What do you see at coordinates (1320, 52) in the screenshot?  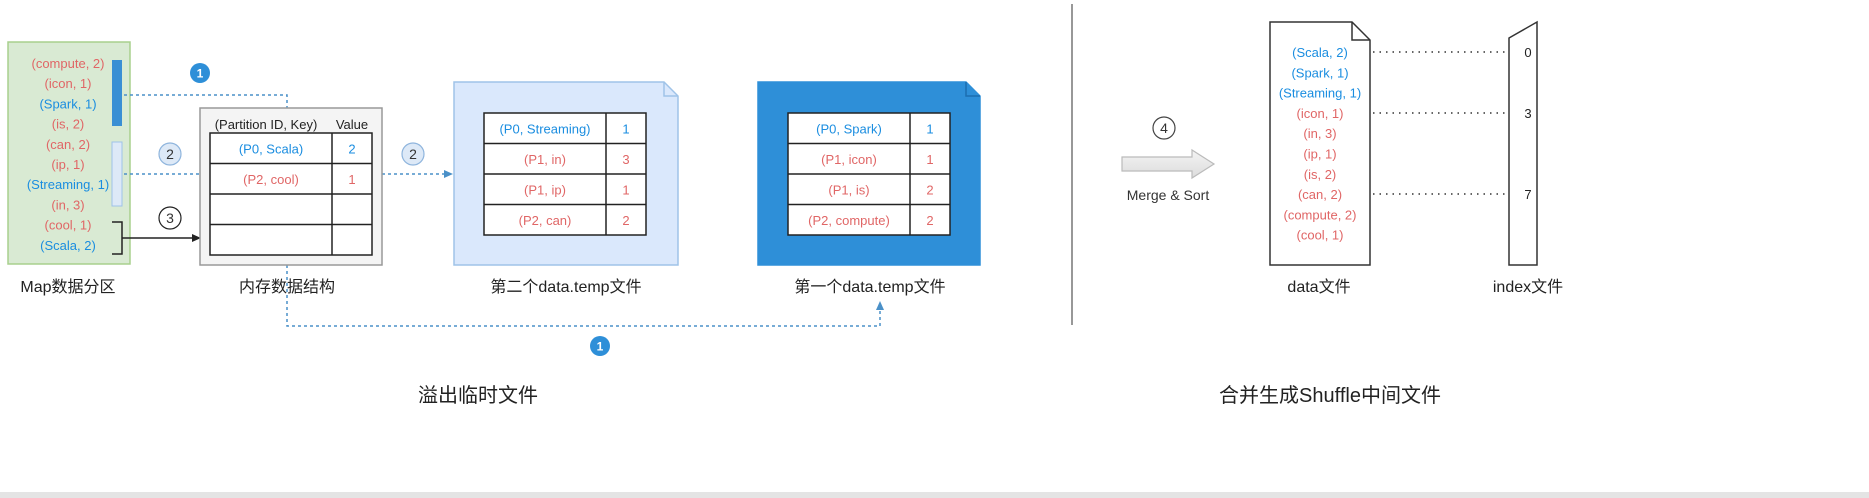 I see `data-file-item: (Scala, 2)` at bounding box center [1320, 52].